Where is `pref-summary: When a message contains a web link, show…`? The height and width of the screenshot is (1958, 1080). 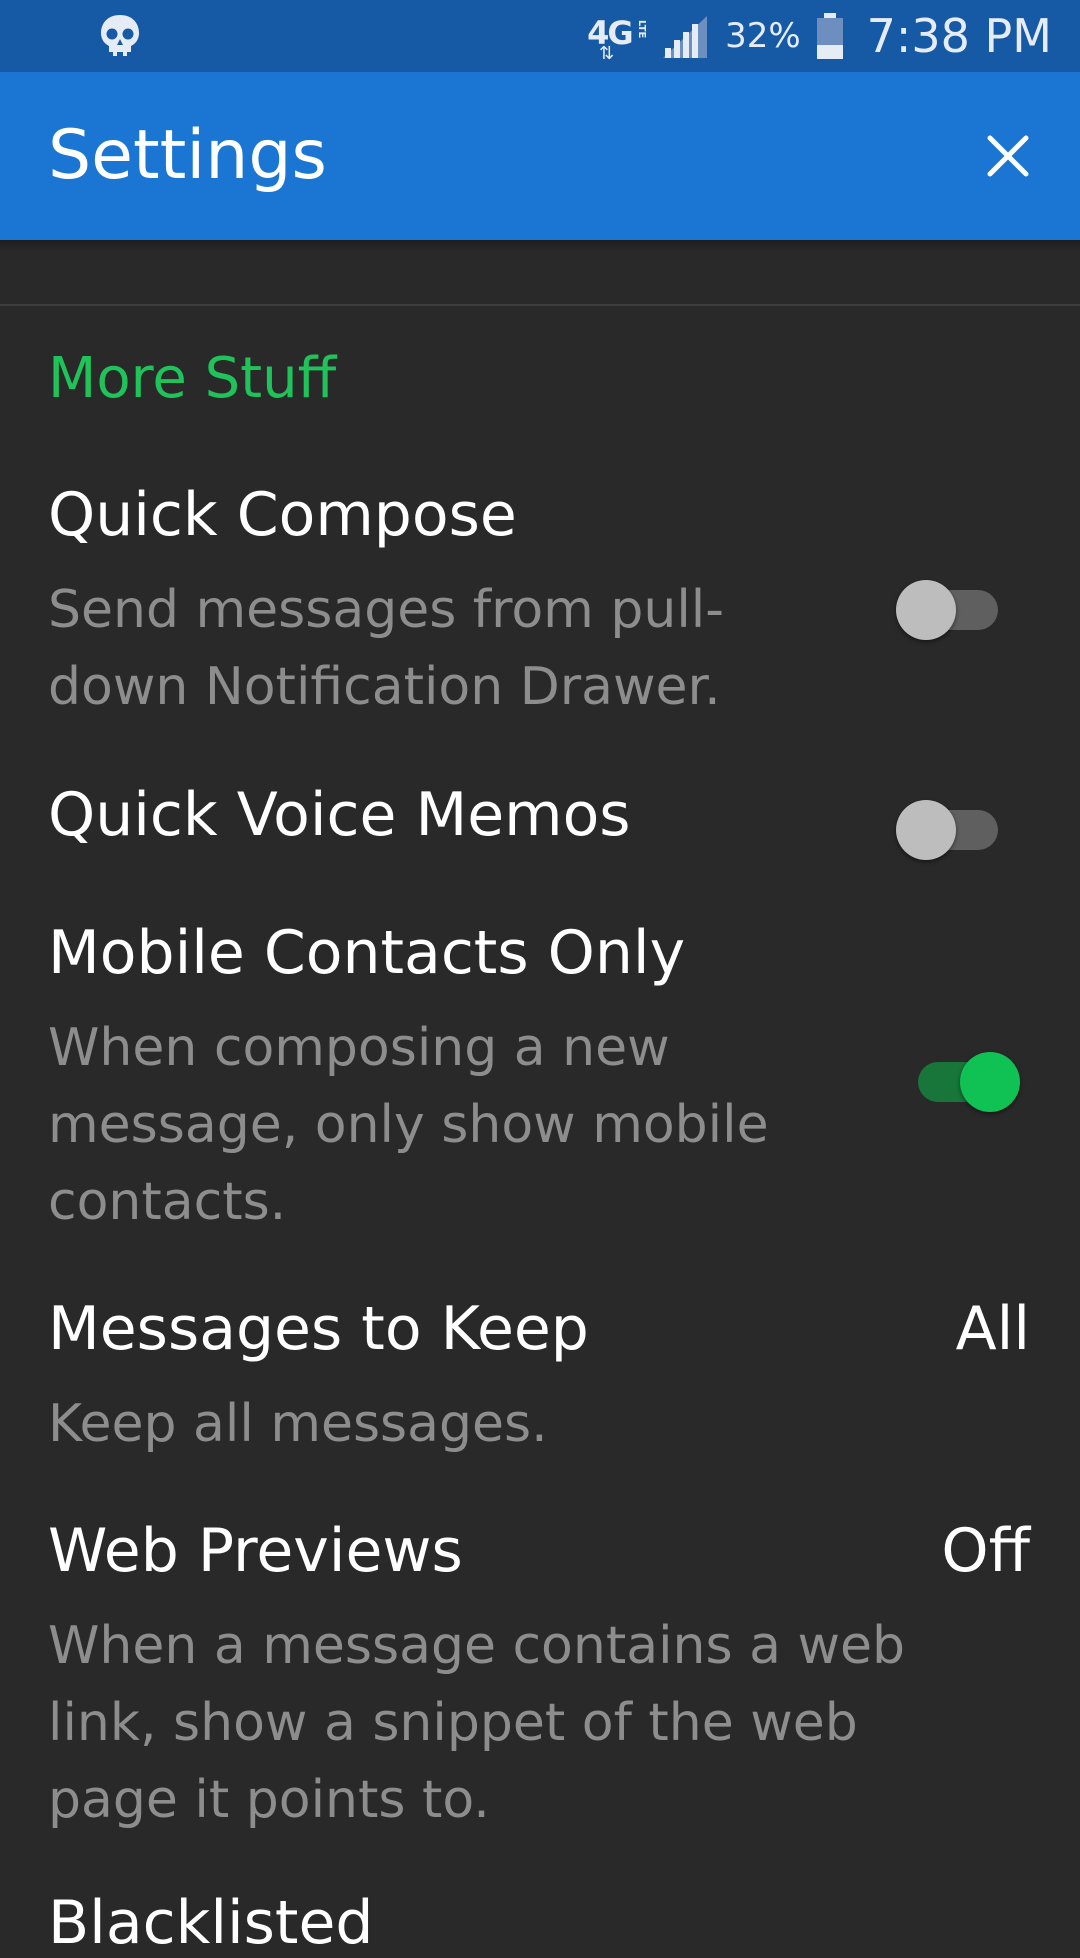
pref-summary: When a message contains a web link, show… is located at coordinates (476, 1723).